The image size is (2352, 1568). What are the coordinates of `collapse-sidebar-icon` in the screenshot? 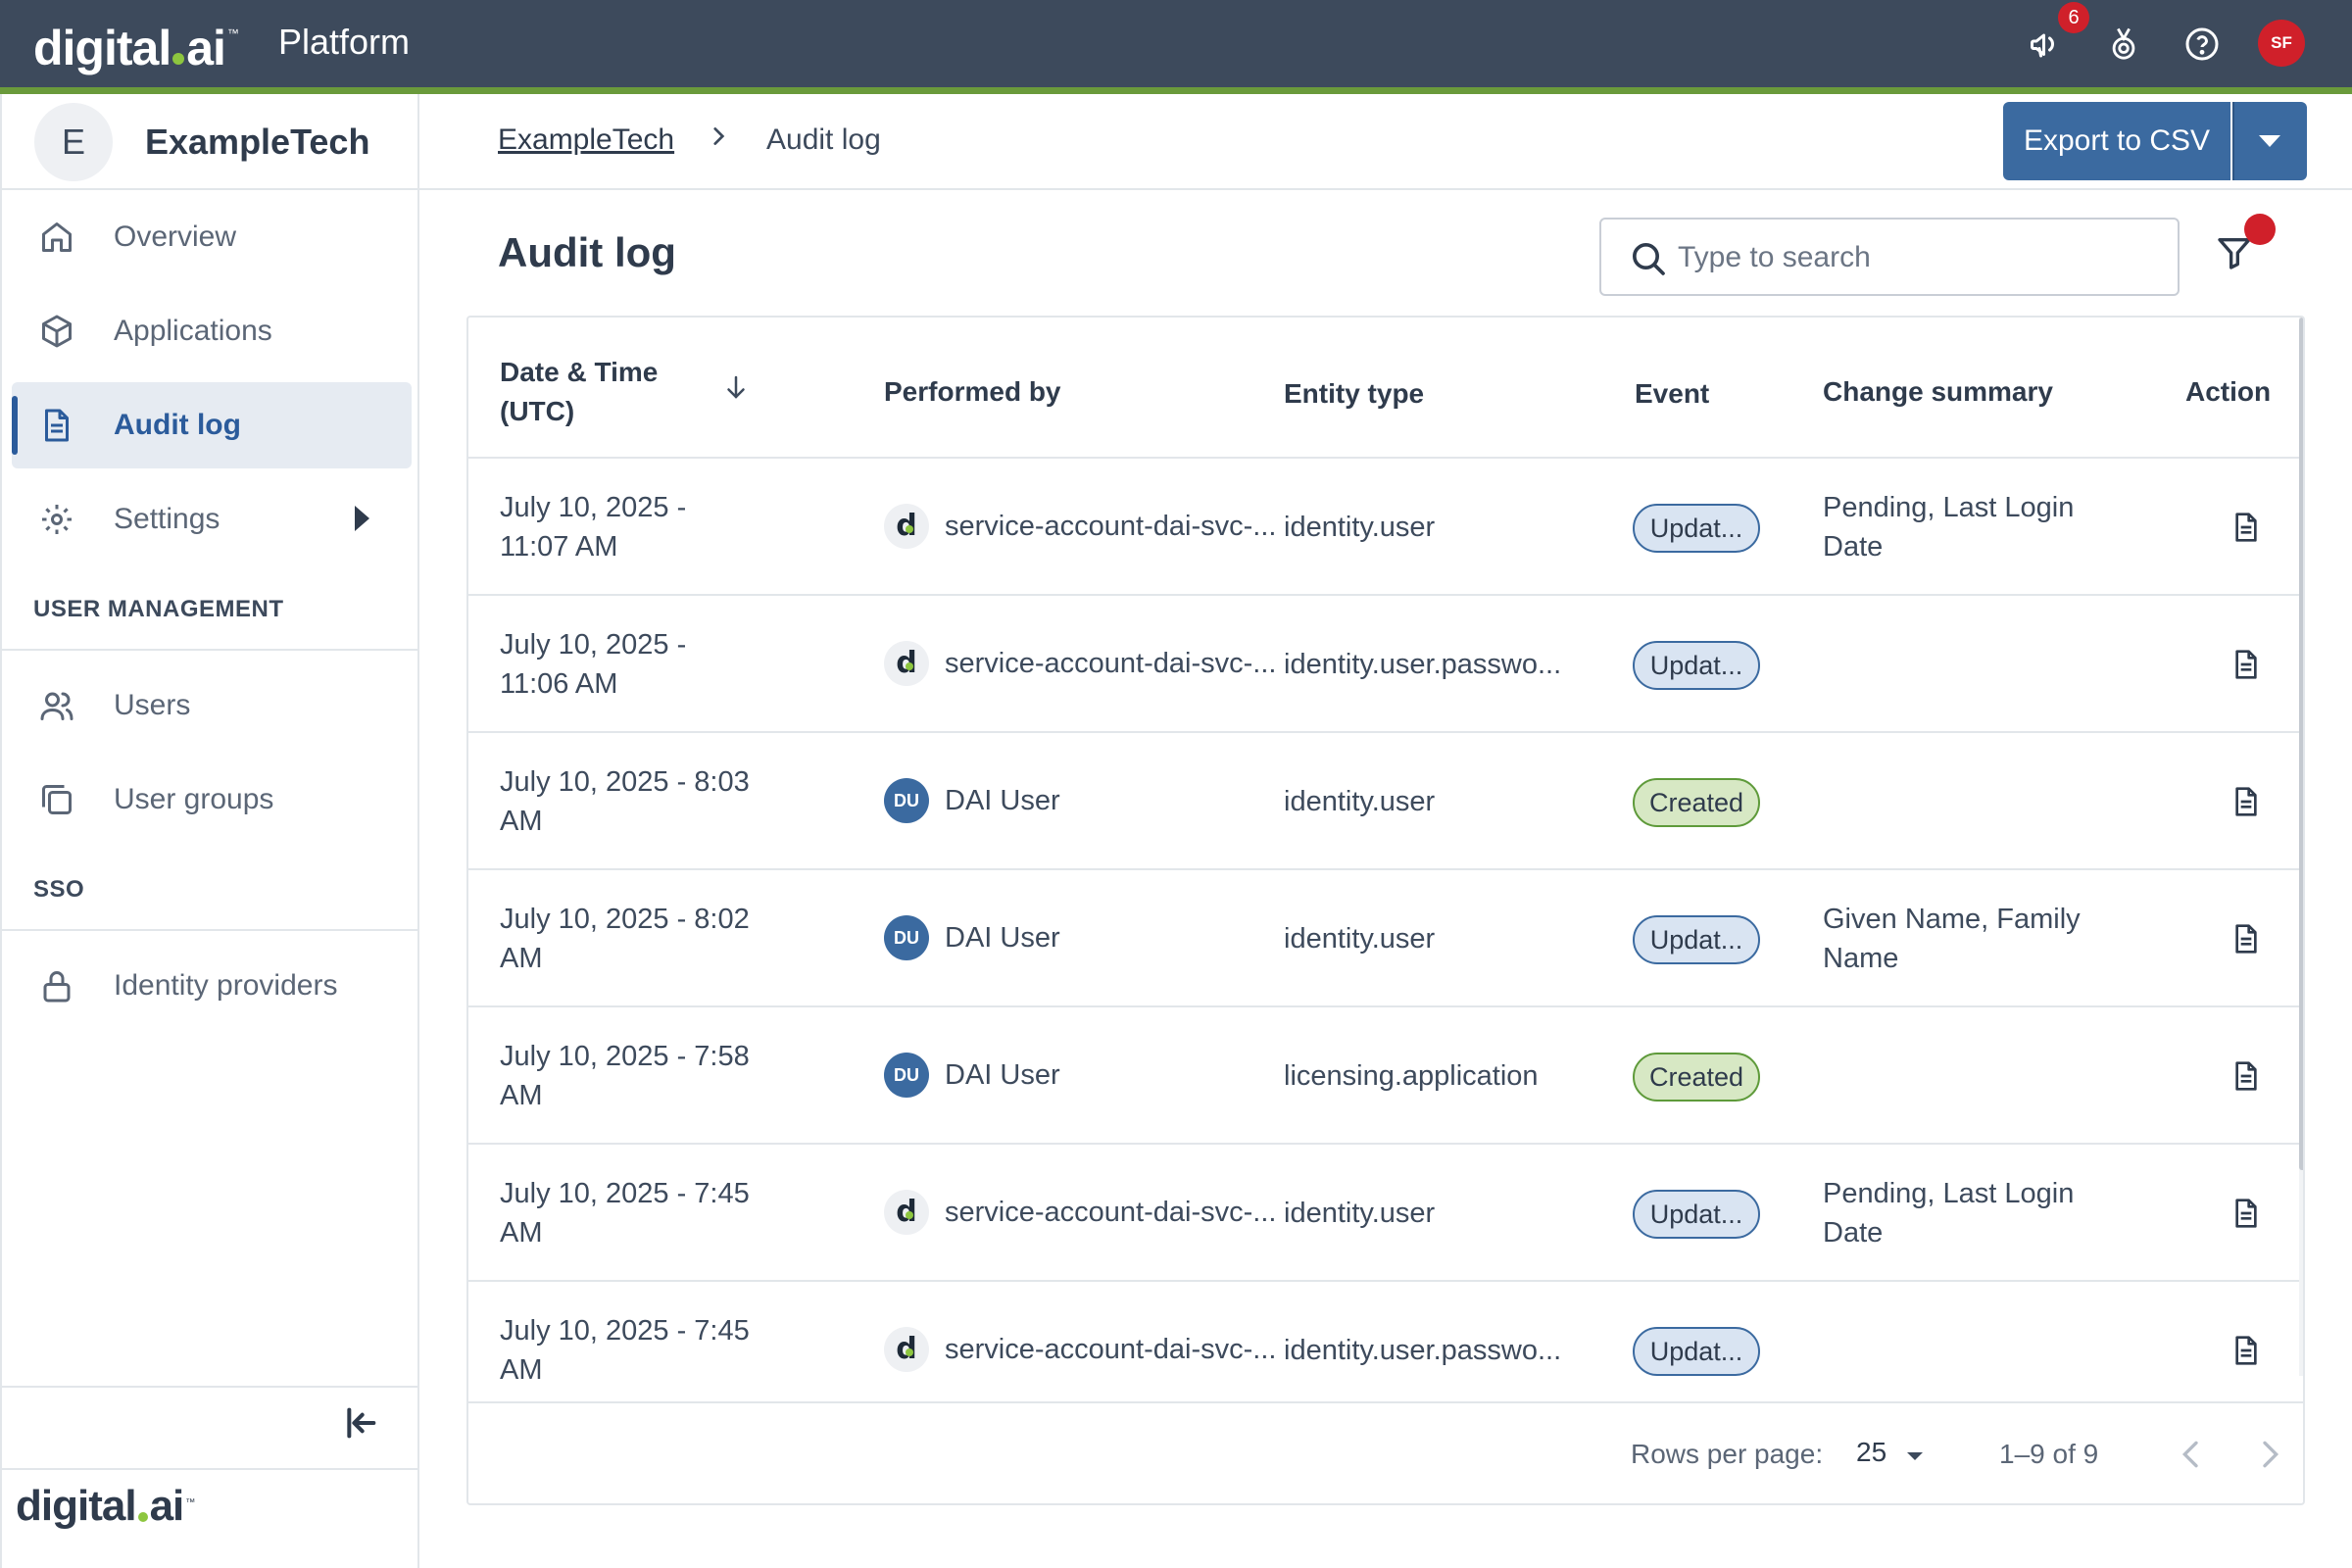 It's located at (360, 1423).